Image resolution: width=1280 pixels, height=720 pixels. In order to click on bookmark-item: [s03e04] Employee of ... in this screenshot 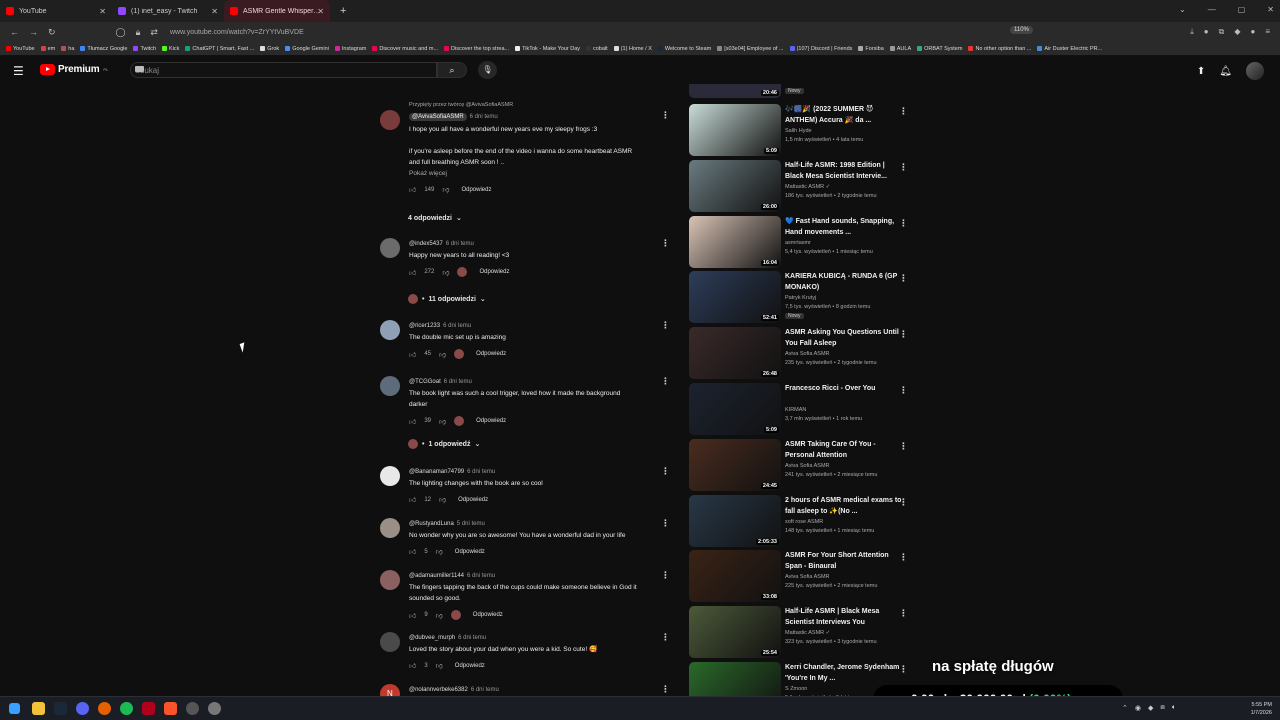, I will do `click(750, 49)`.